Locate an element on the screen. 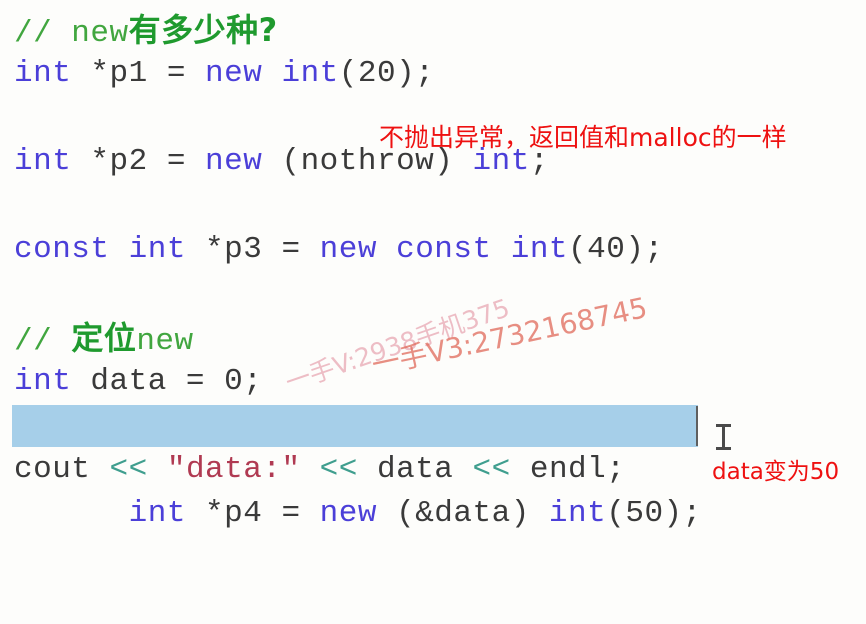  keyword-const: const is located at coordinates (62, 249).